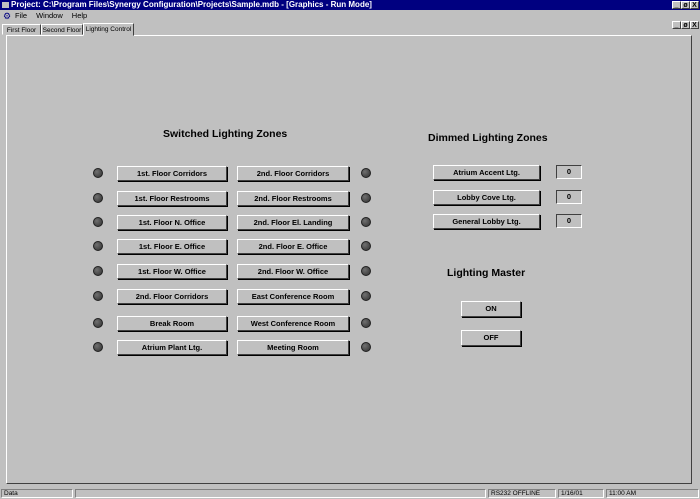 Image resolution: width=700 pixels, height=499 pixels. What do you see at coordinates (225, 134) in the screenshot?
I see `switched-zones-heading: Switched Lighting Zones` at bounding box center [225, 134].